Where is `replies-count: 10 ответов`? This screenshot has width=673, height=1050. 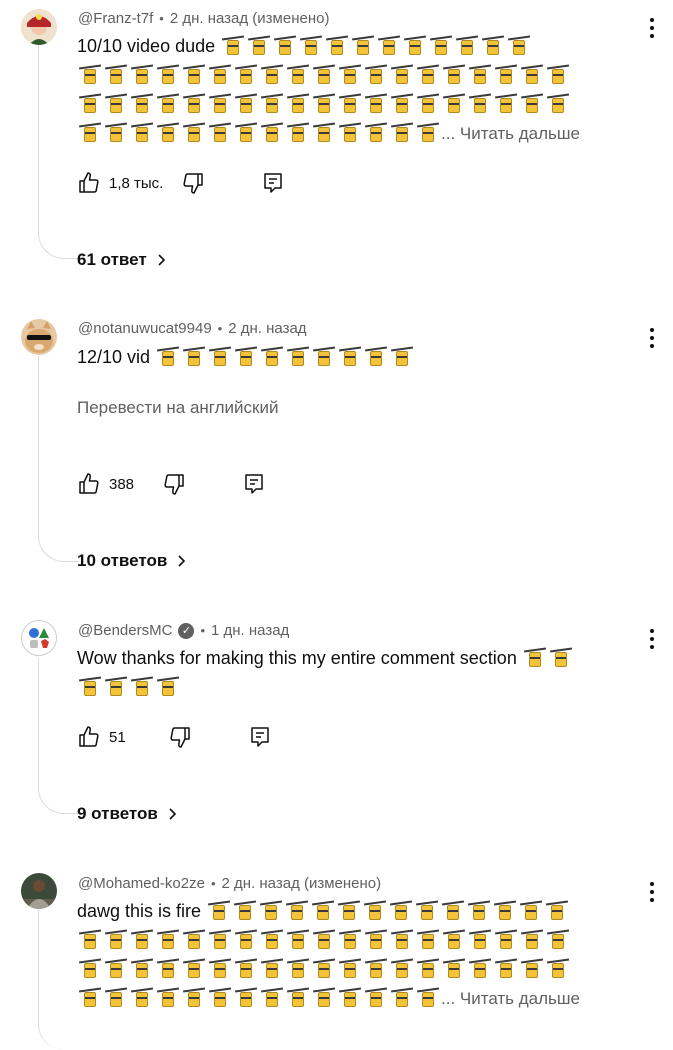 replies-count: 10 ответов is located at coordinates (122, 560).